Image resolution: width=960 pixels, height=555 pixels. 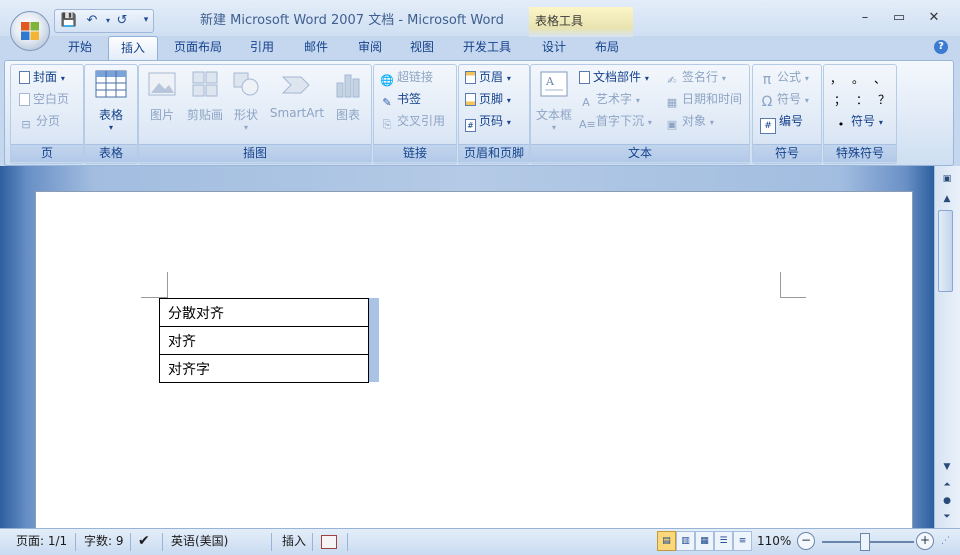 I want to click on clipart-button: 剪贴画, so click(x=205, y=96).